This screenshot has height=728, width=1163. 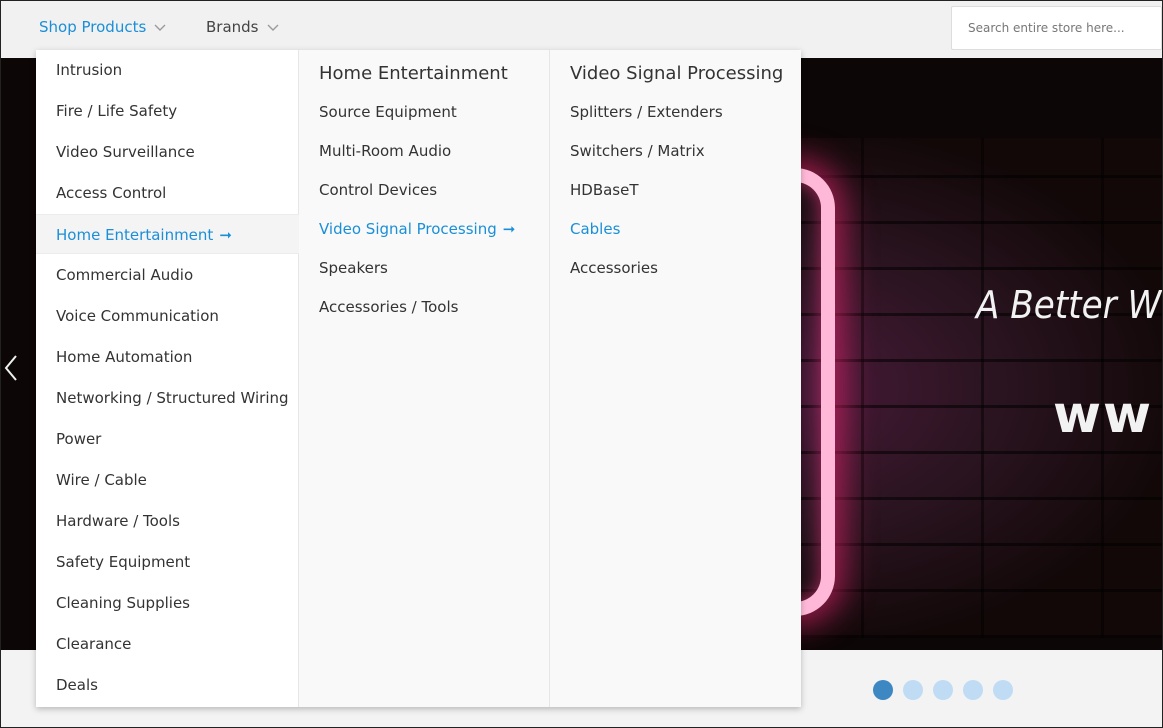 I want to click on category-home-automation: Home Automation, so click(x=167, y=357).